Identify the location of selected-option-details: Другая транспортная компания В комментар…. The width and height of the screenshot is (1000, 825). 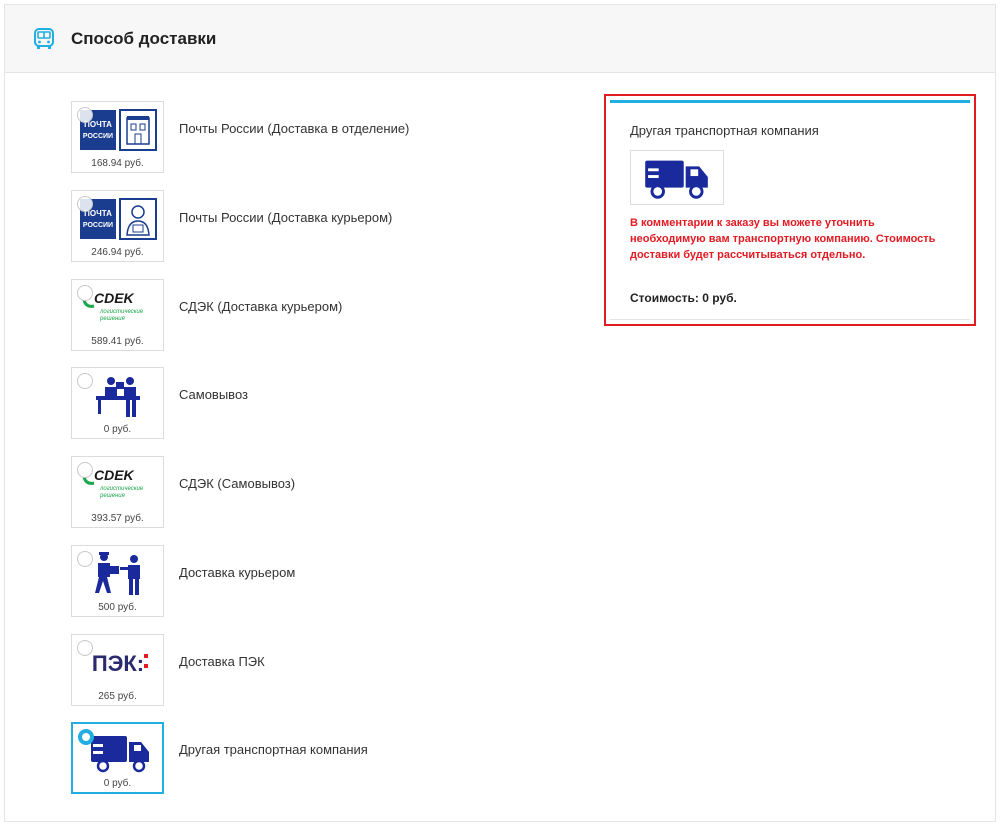
(790, 210).